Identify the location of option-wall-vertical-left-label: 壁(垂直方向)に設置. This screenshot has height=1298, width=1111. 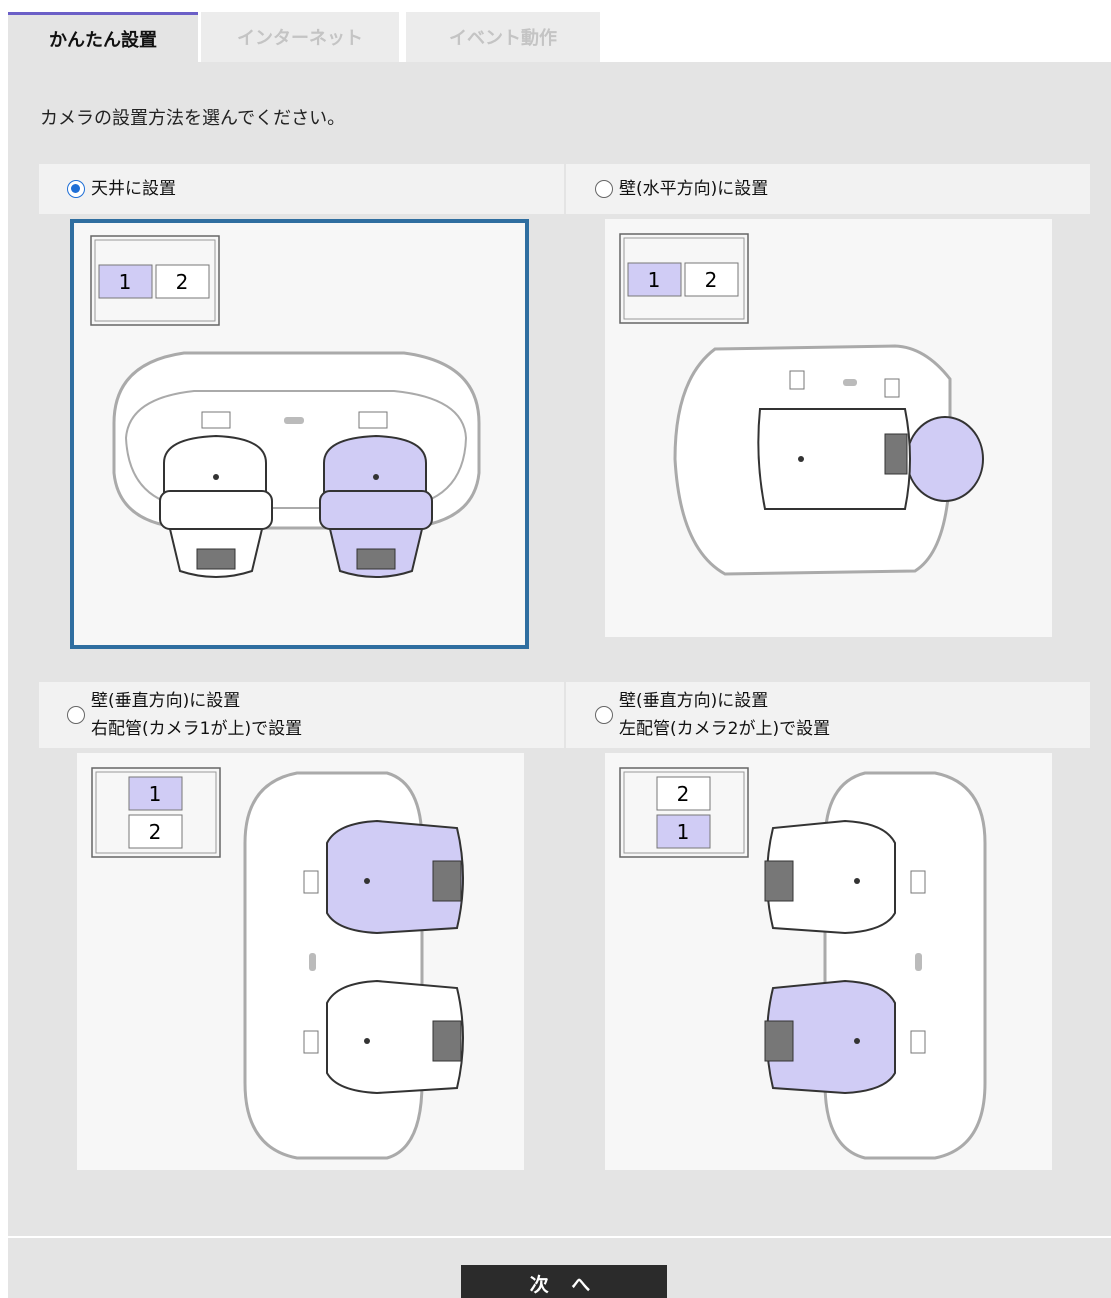
(694, 701).